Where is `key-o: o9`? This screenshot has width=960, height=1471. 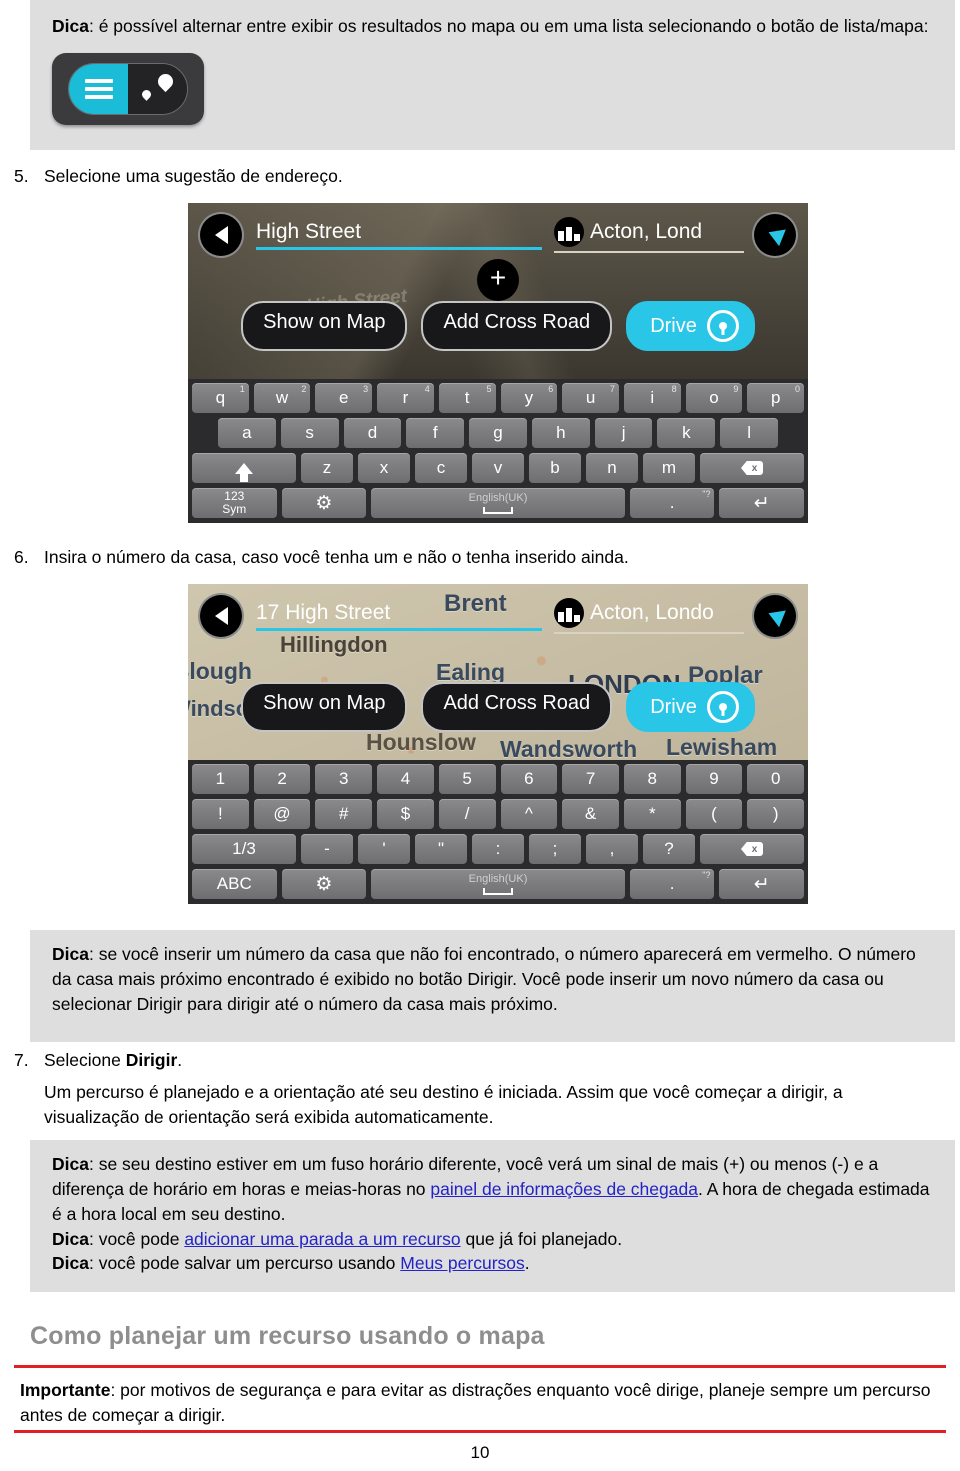
key-o: o9 is located at coordinates (714, 398).